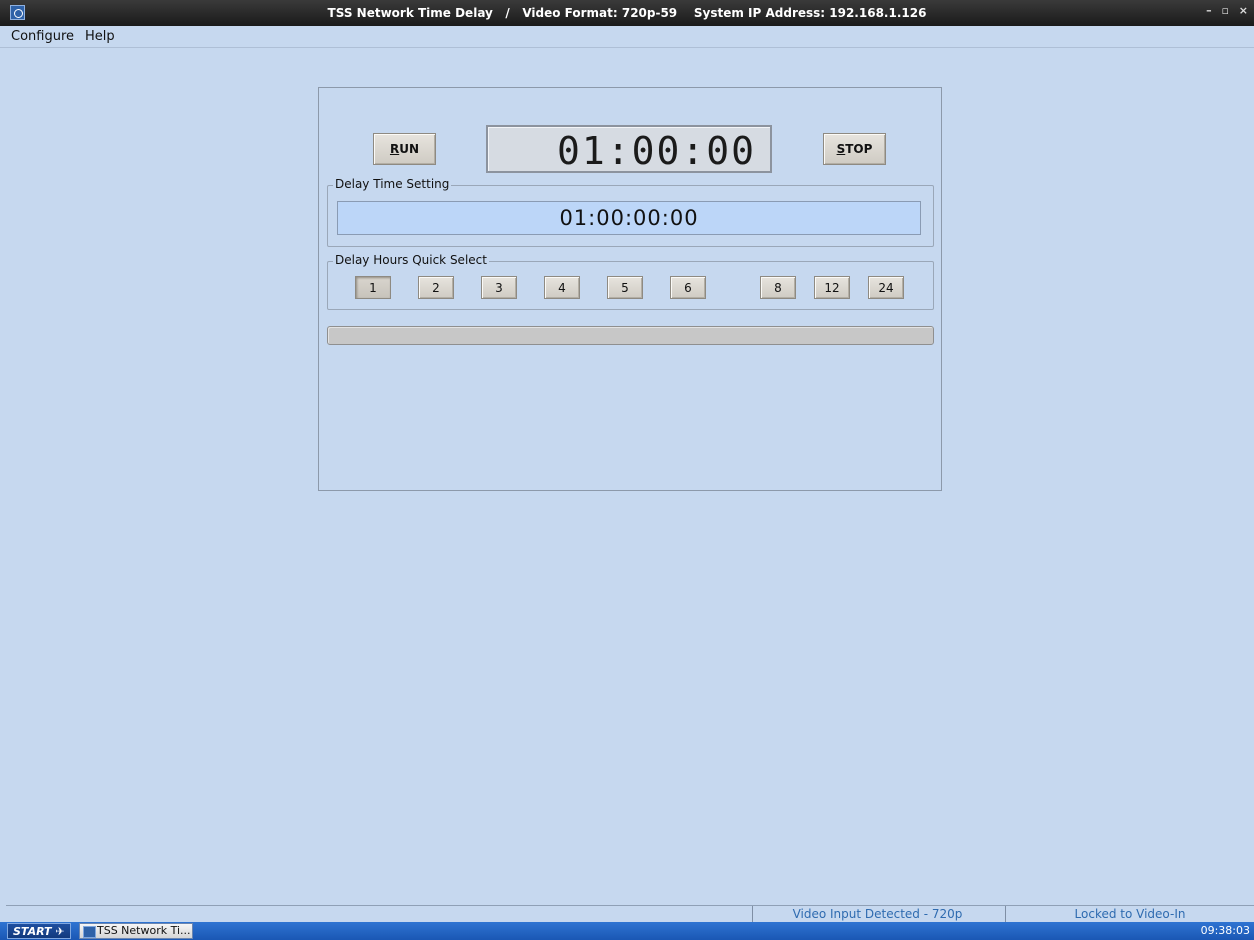 This screenshot has height=940, width=1254. Describe the element at coordinates (436, 287) in the screenshot. I see `quick-select-2-button: 2` at that location.